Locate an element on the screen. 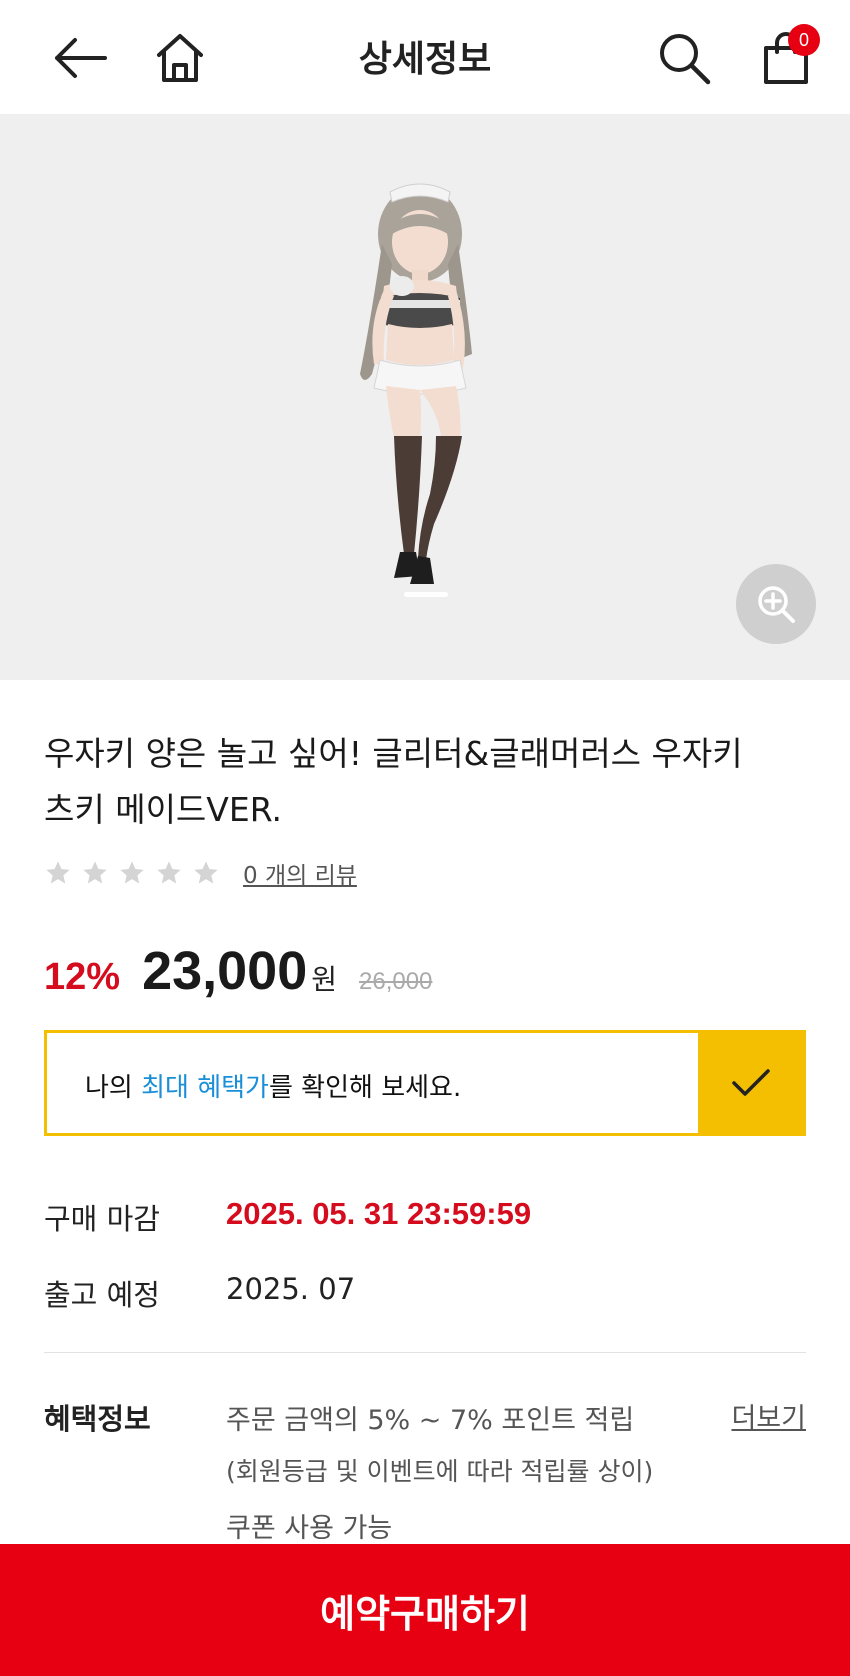 The width and height of the screenshot is (850, 1676). carousel-indicator is located at coordinates (426, 594).